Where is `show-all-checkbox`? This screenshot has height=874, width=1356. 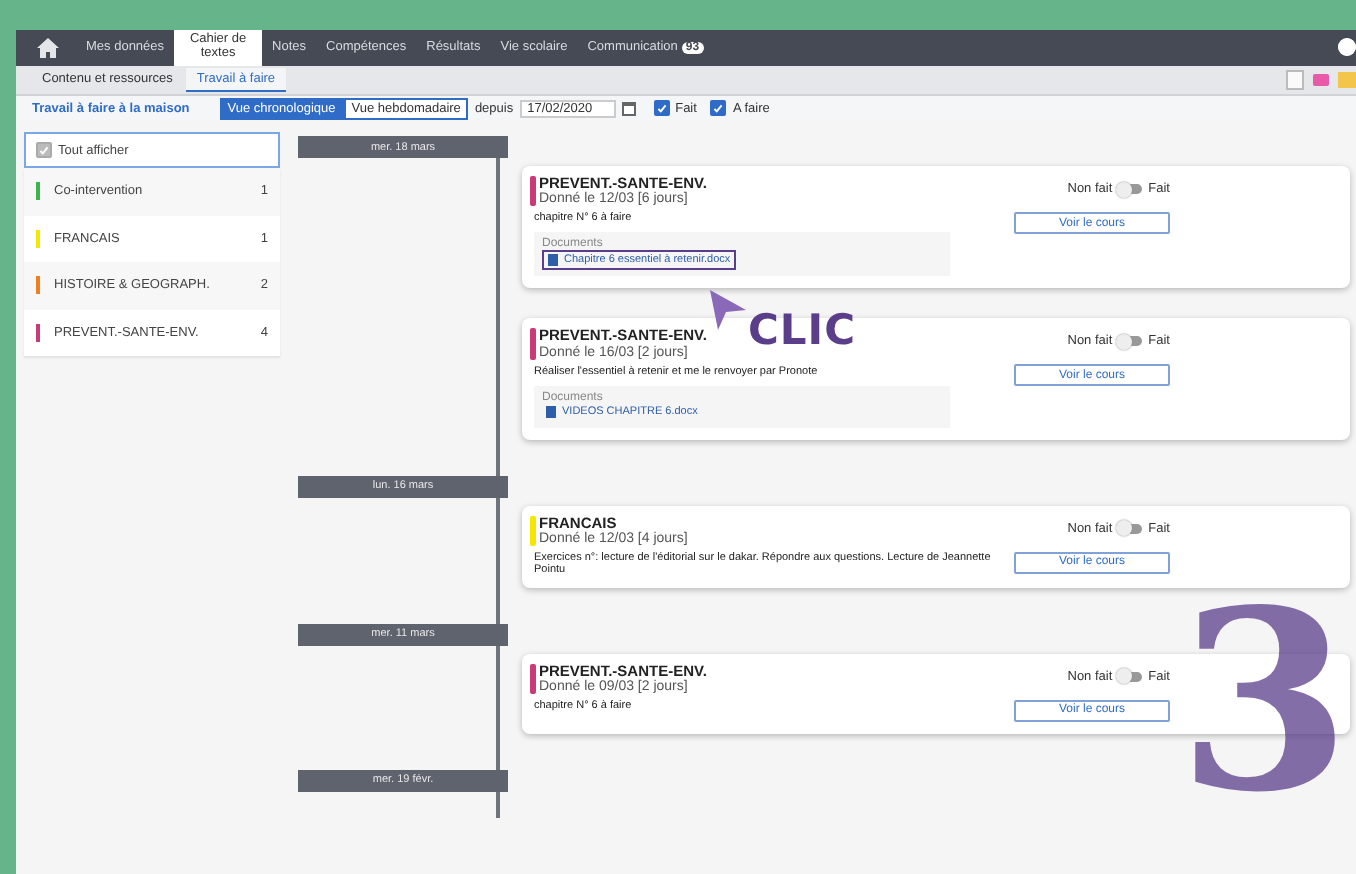
show-all-checkbox is located at coordinates (44, 150).